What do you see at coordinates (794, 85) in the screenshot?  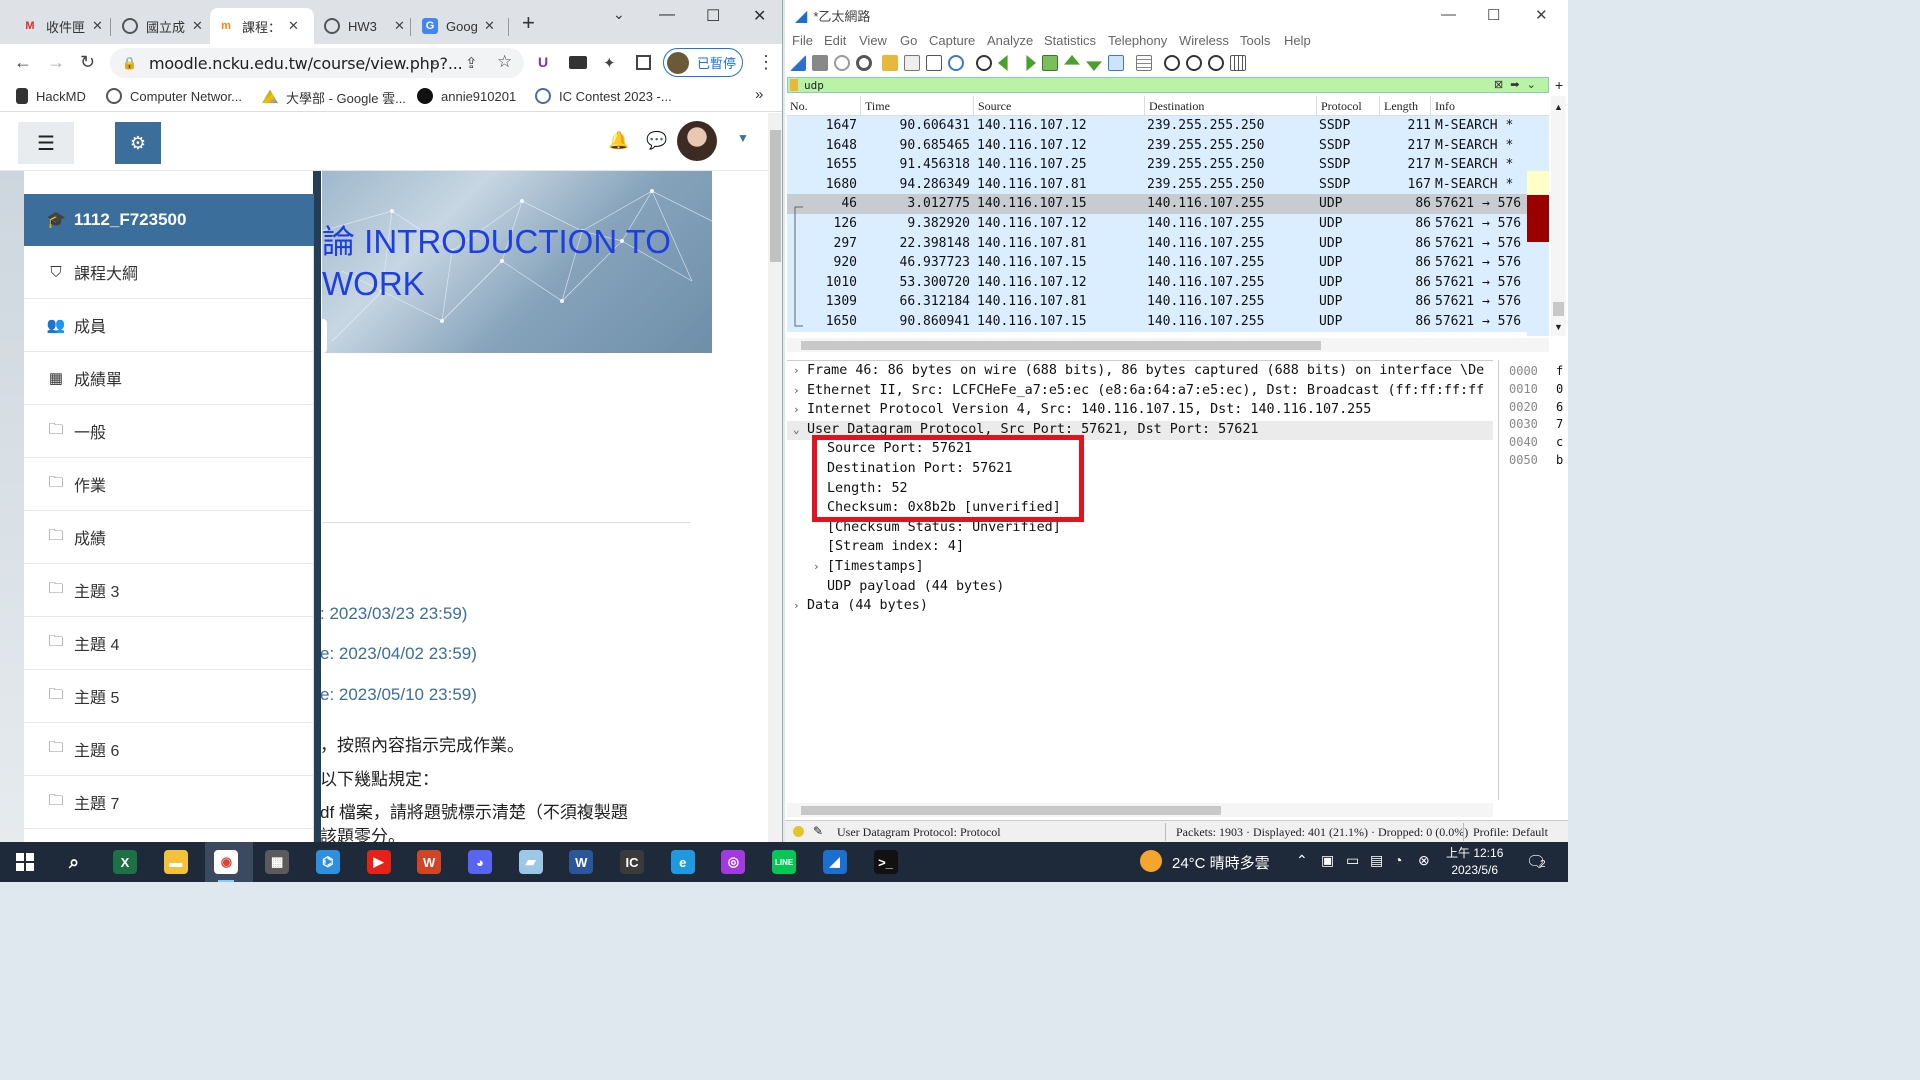 I see `filter-bookmark-icon` at bounding box center [794, 85].